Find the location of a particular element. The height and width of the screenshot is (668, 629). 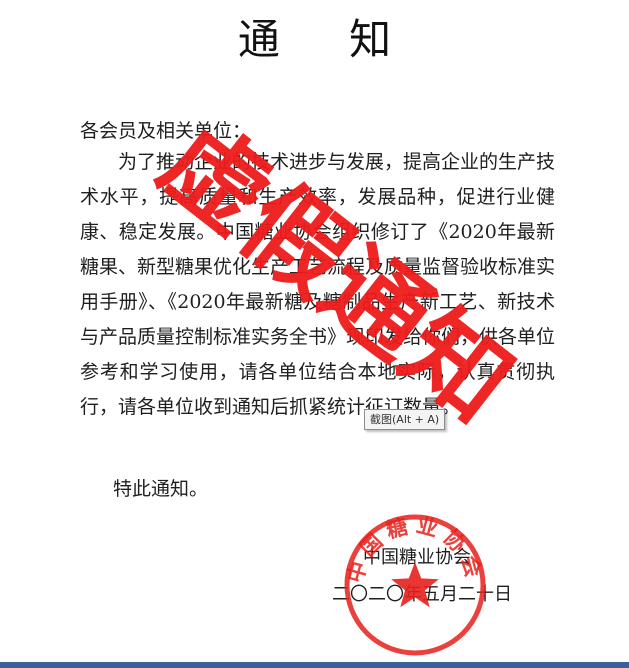

page-title: 通 知 is located at coordinates (328, 39).